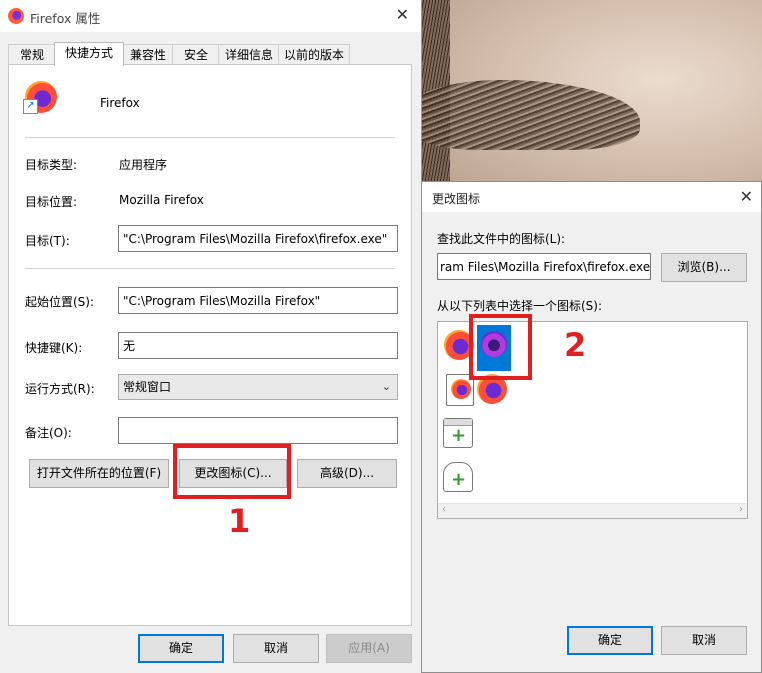 This screenshot has height=673, width=762. Describe the element at coordinates (458, 477) in the screenshot. I see `add-profile-icon: +` at that location.